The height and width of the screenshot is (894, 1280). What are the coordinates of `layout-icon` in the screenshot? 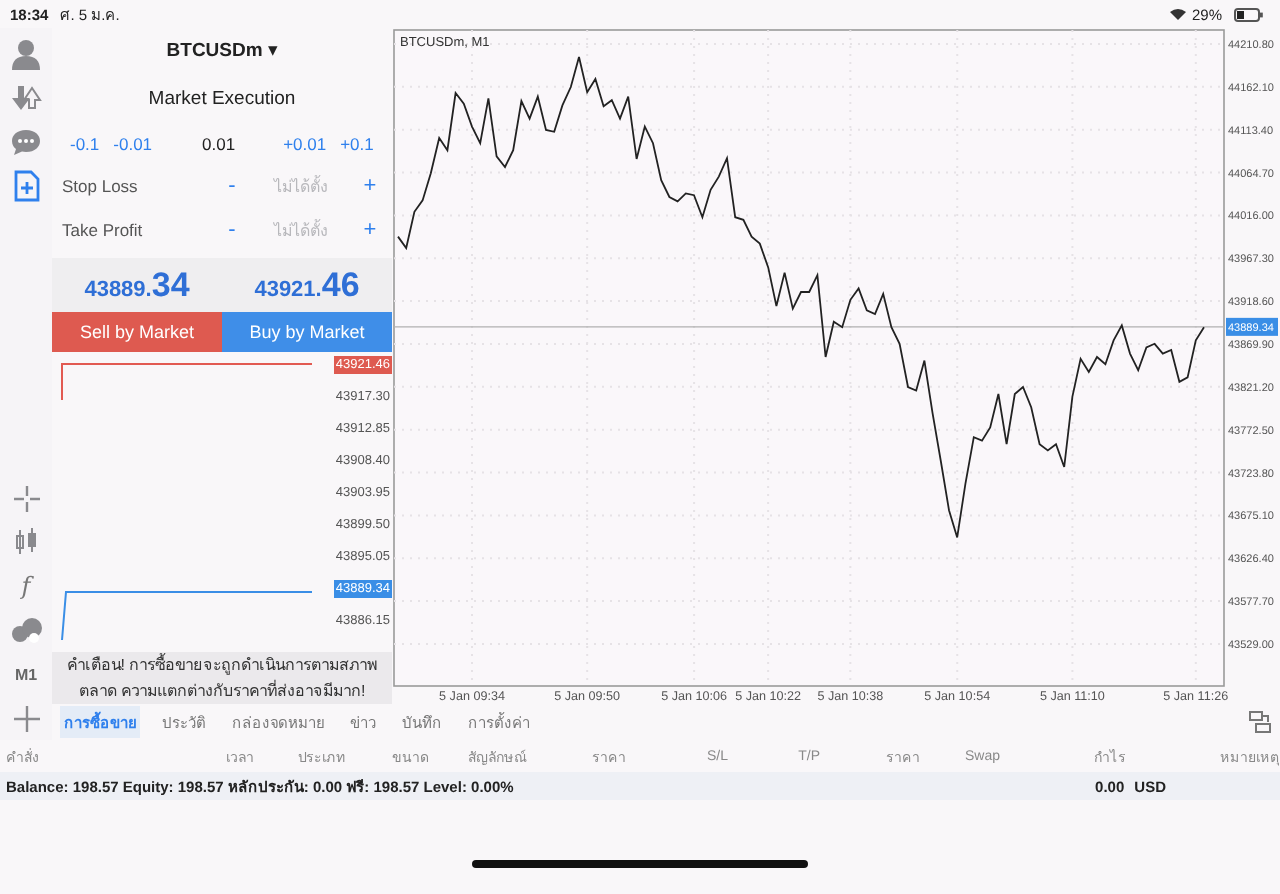 It's located at (1260, 722).